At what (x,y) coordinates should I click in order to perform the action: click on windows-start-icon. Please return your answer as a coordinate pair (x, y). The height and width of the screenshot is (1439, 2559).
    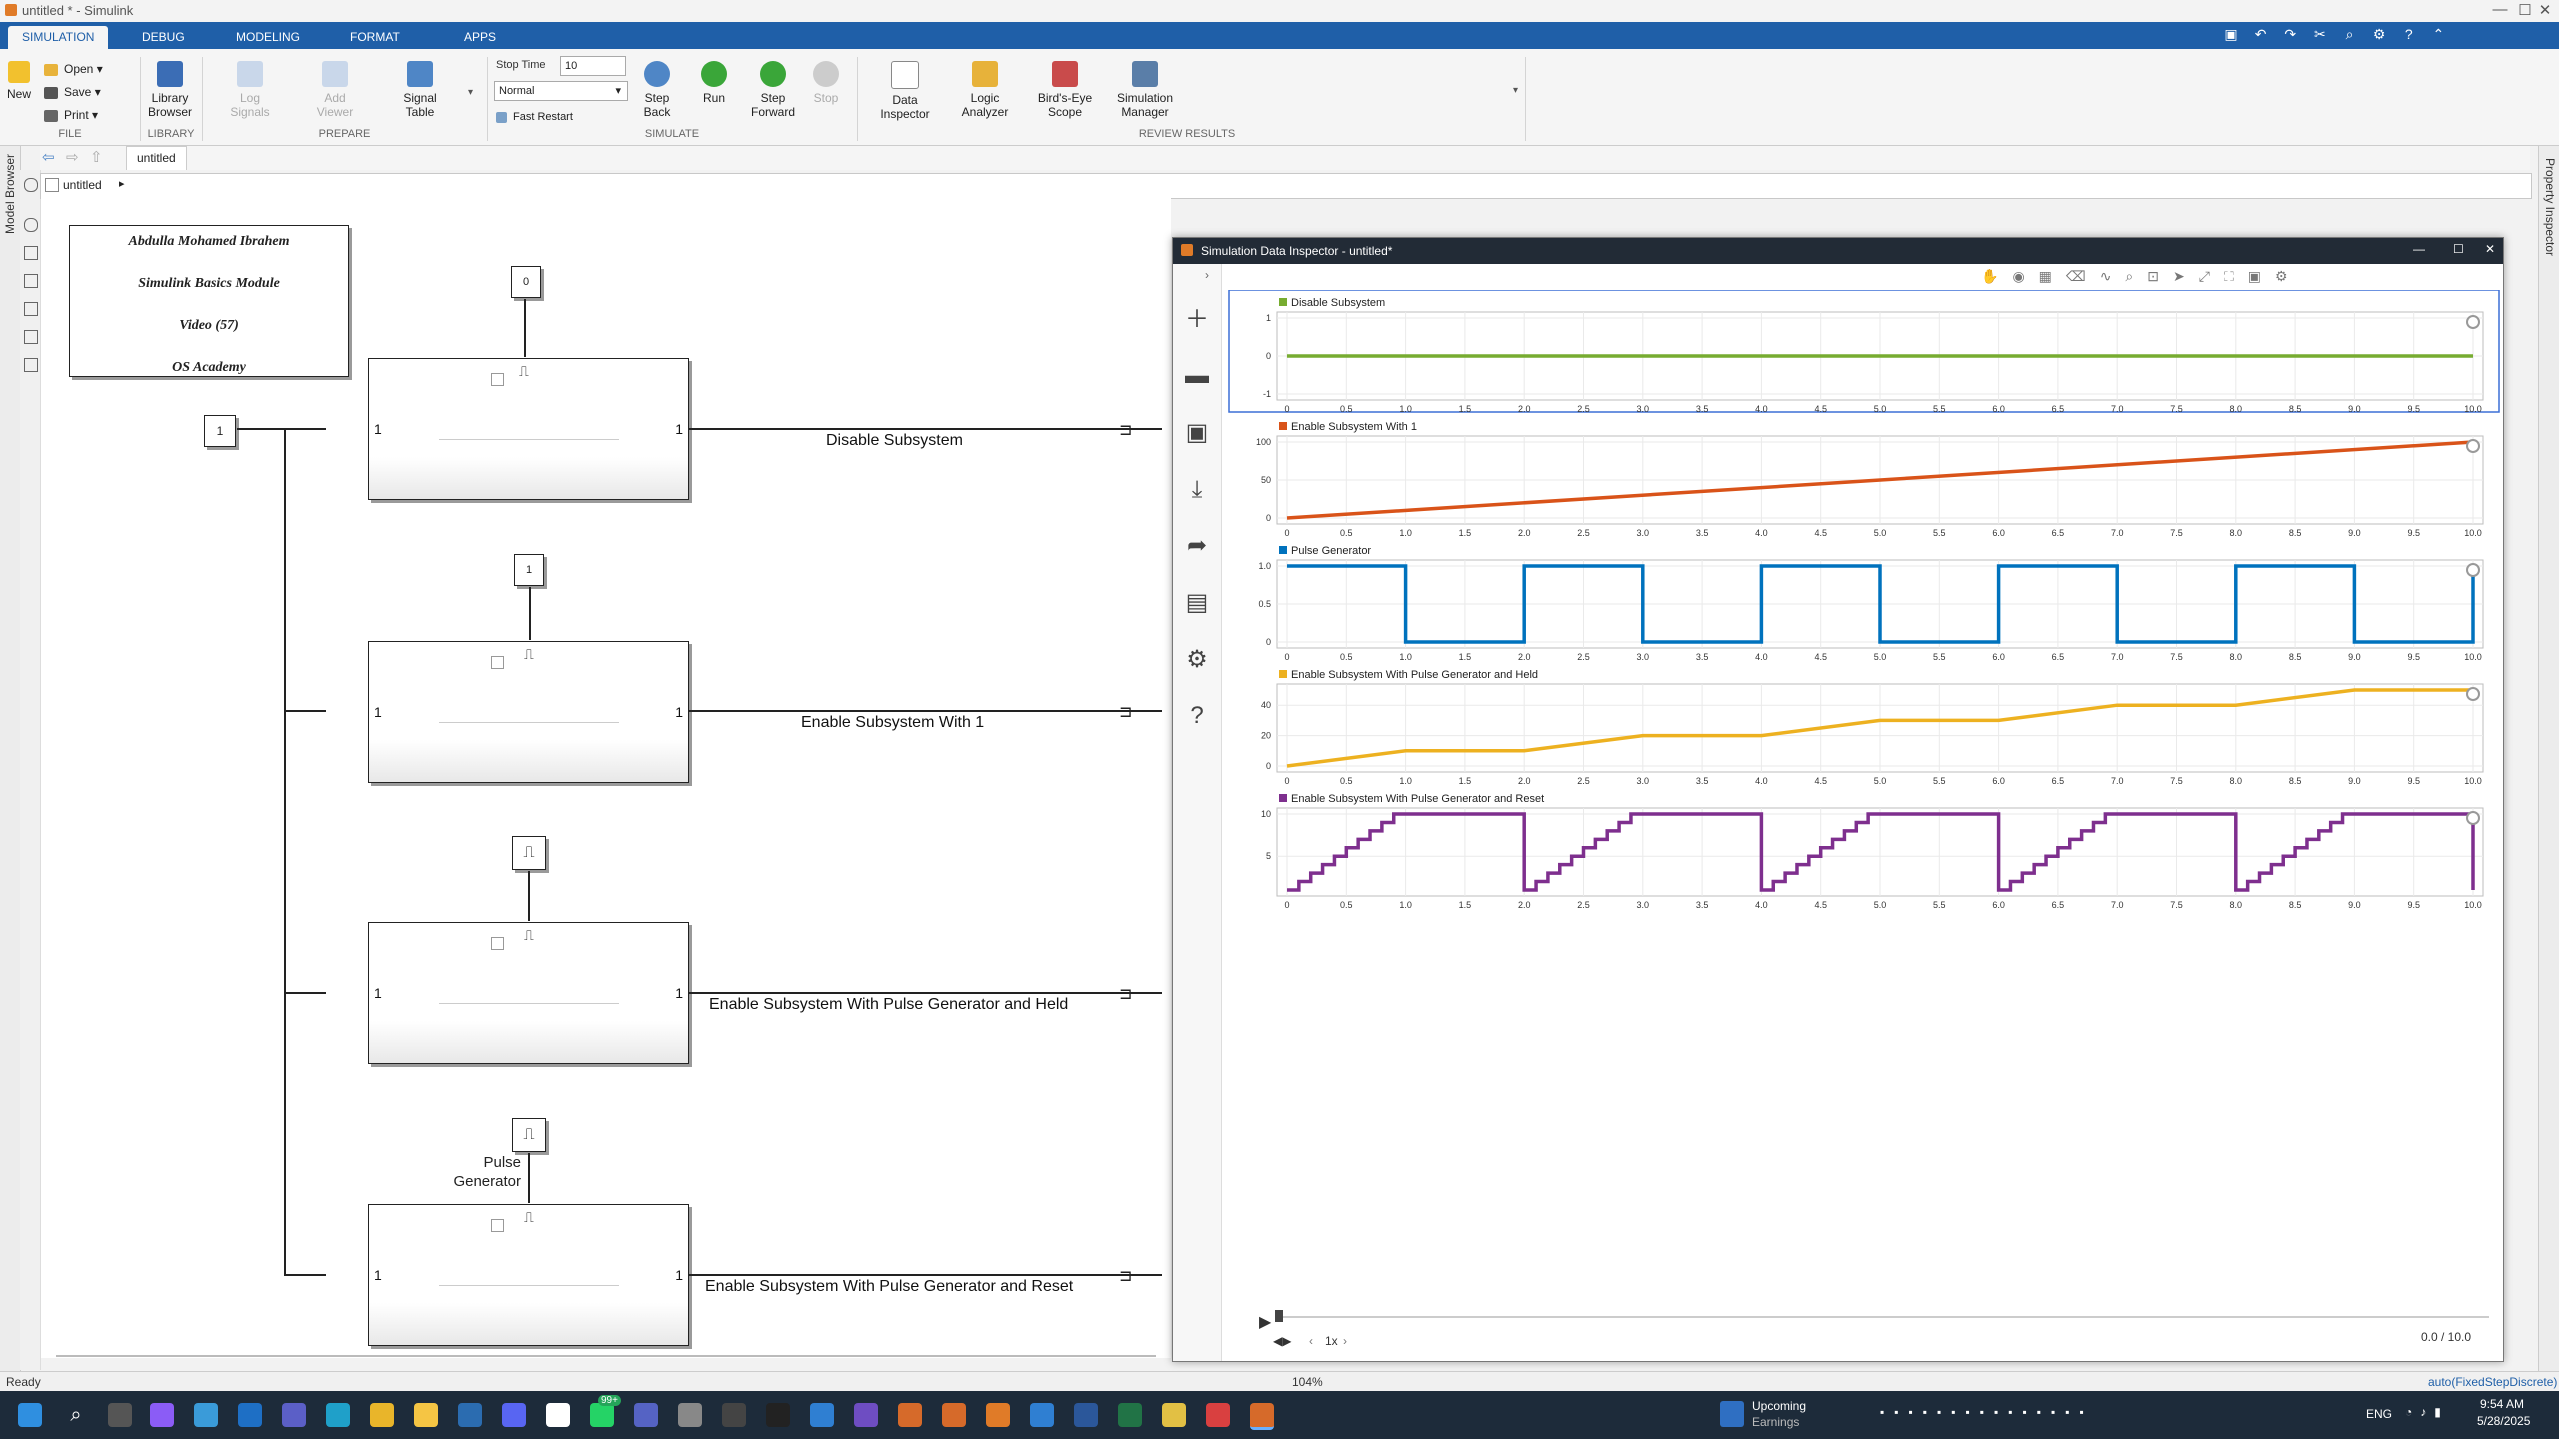
    Looking at the image, I should click on (30, 1415).